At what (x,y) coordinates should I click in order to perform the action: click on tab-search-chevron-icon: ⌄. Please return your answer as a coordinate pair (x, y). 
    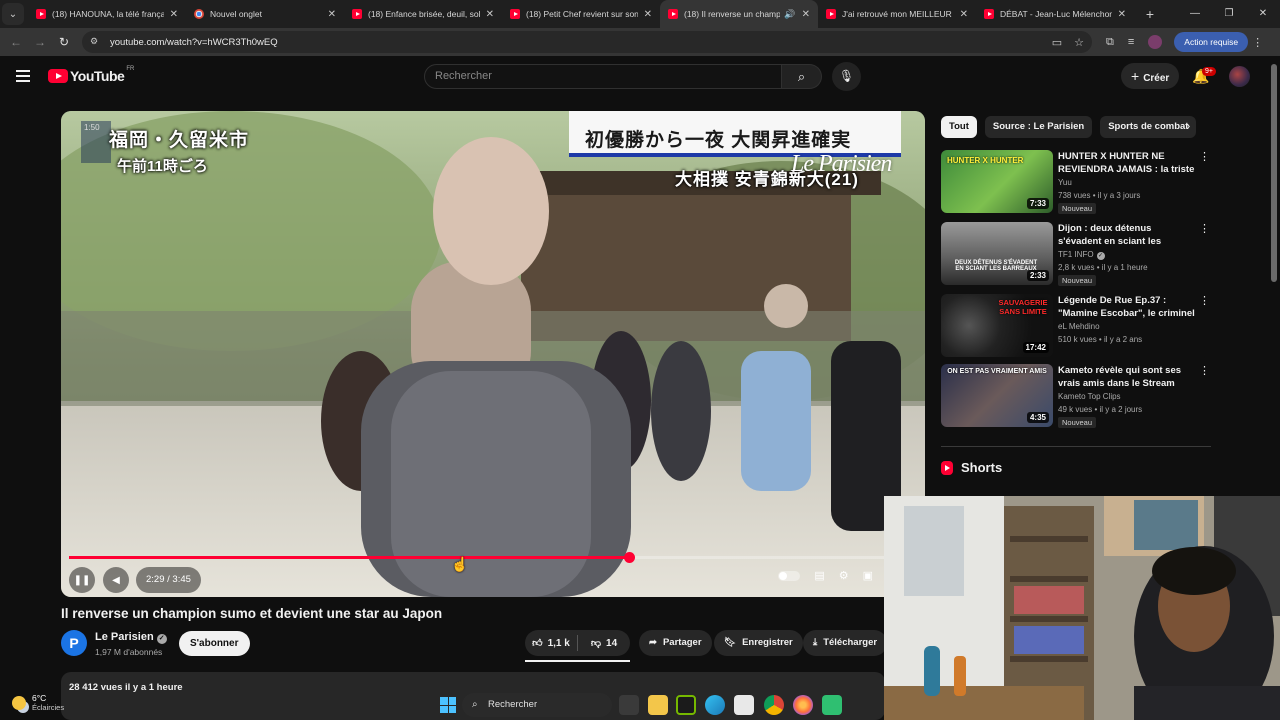
    Looking at the image, I should click on (13, 14).